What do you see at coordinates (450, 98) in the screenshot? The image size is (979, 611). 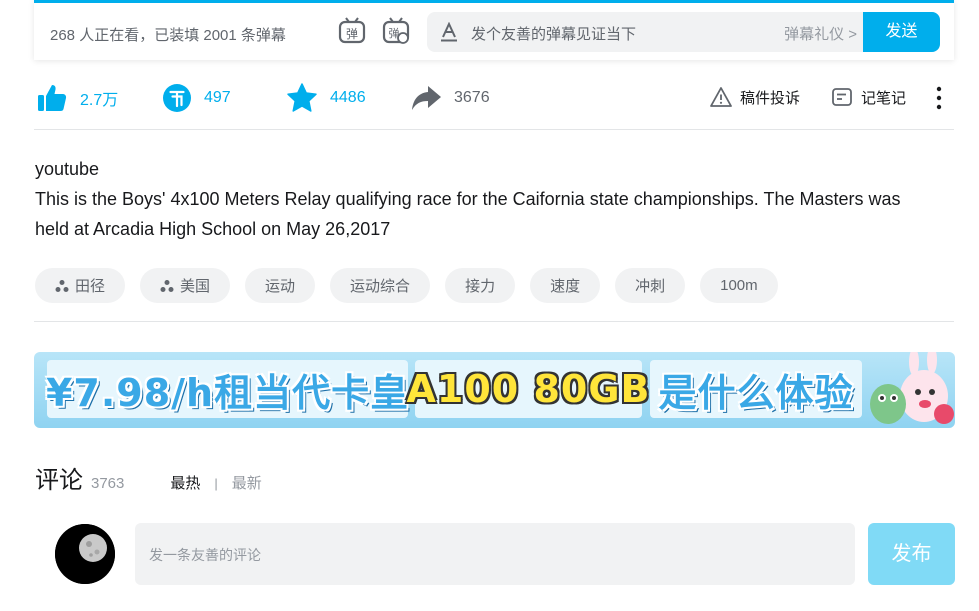 I see `share-button: 3676` at bounding box center [450, 98].